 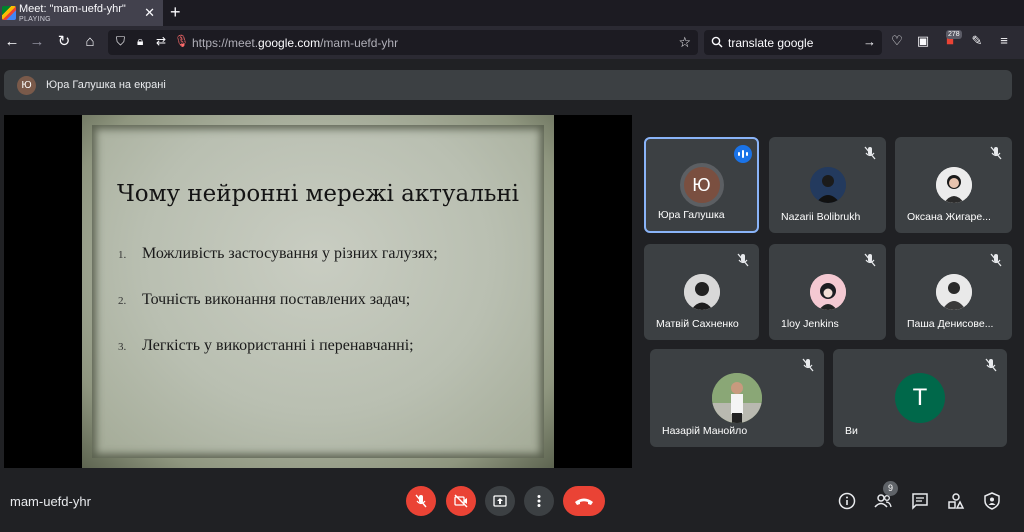 I want to click on item-text: Точність виконання поставлених задач;, so click(x=276, y=299).